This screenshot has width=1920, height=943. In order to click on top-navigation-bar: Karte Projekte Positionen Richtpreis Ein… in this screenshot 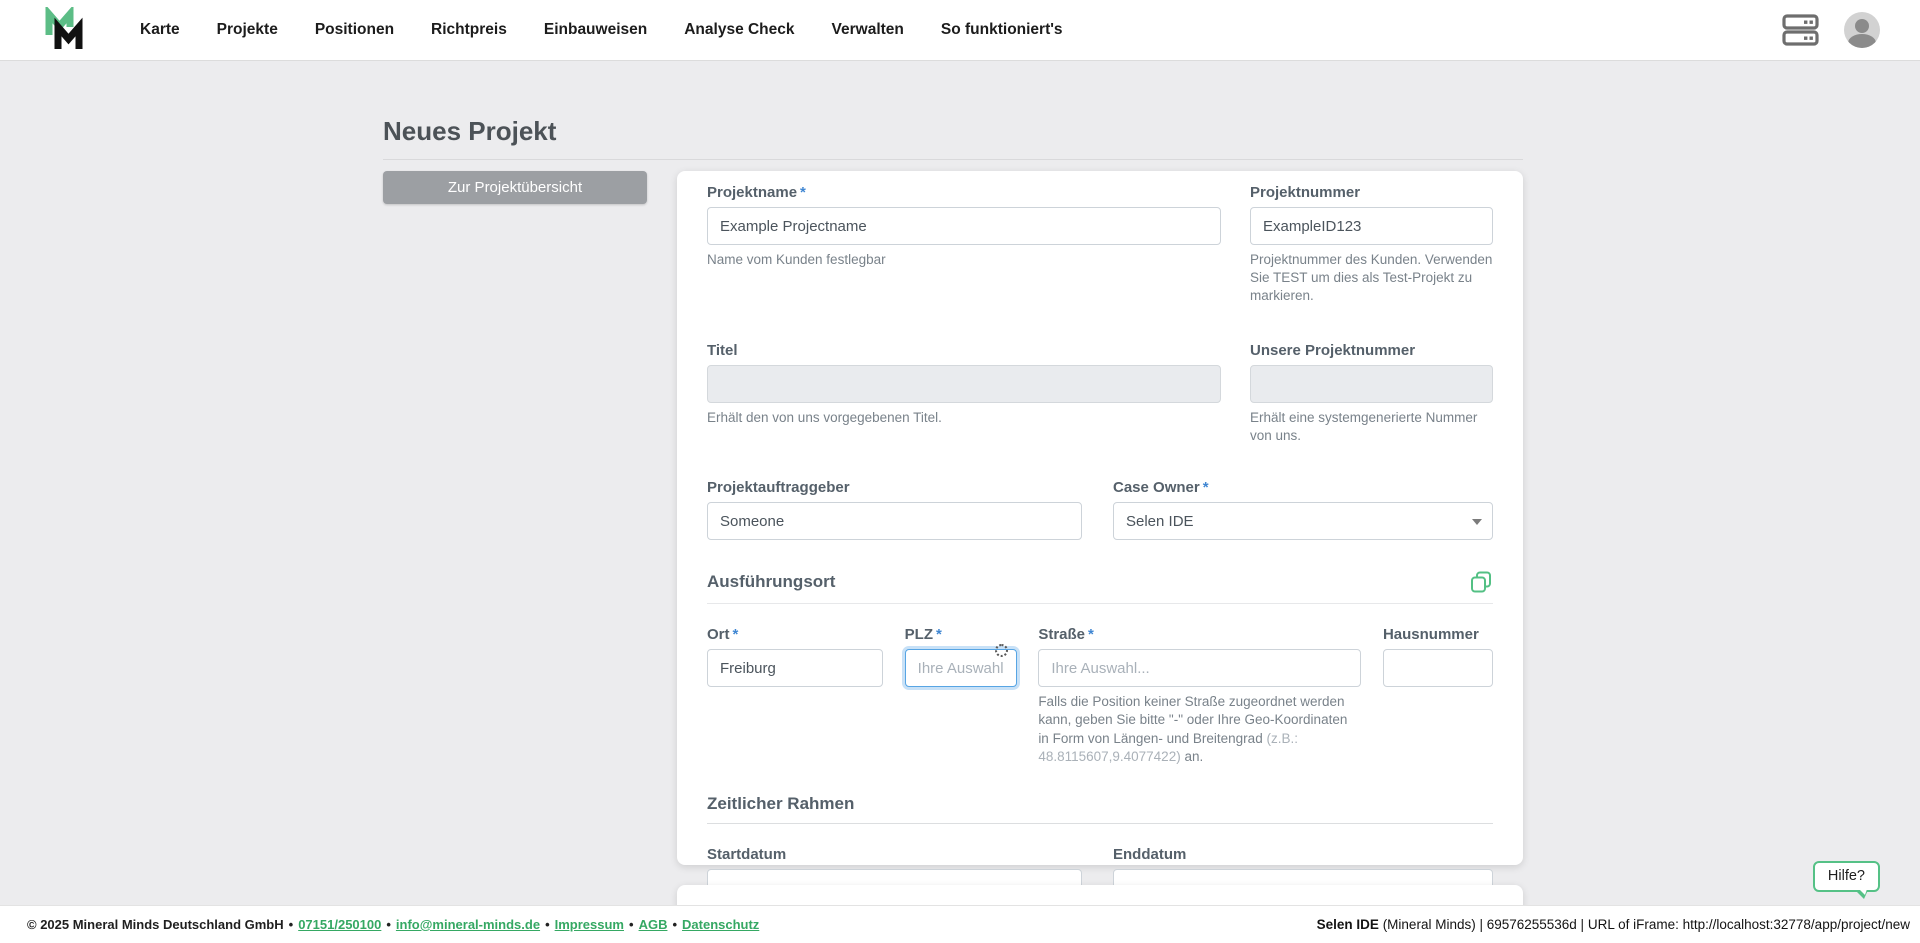, I will do `click(960, 30)`.